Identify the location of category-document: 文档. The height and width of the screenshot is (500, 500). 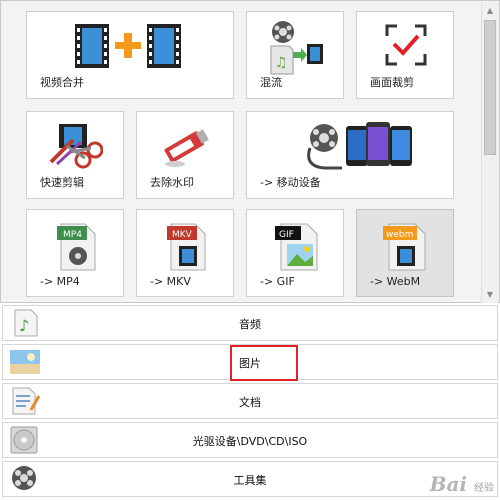
(250, 401).